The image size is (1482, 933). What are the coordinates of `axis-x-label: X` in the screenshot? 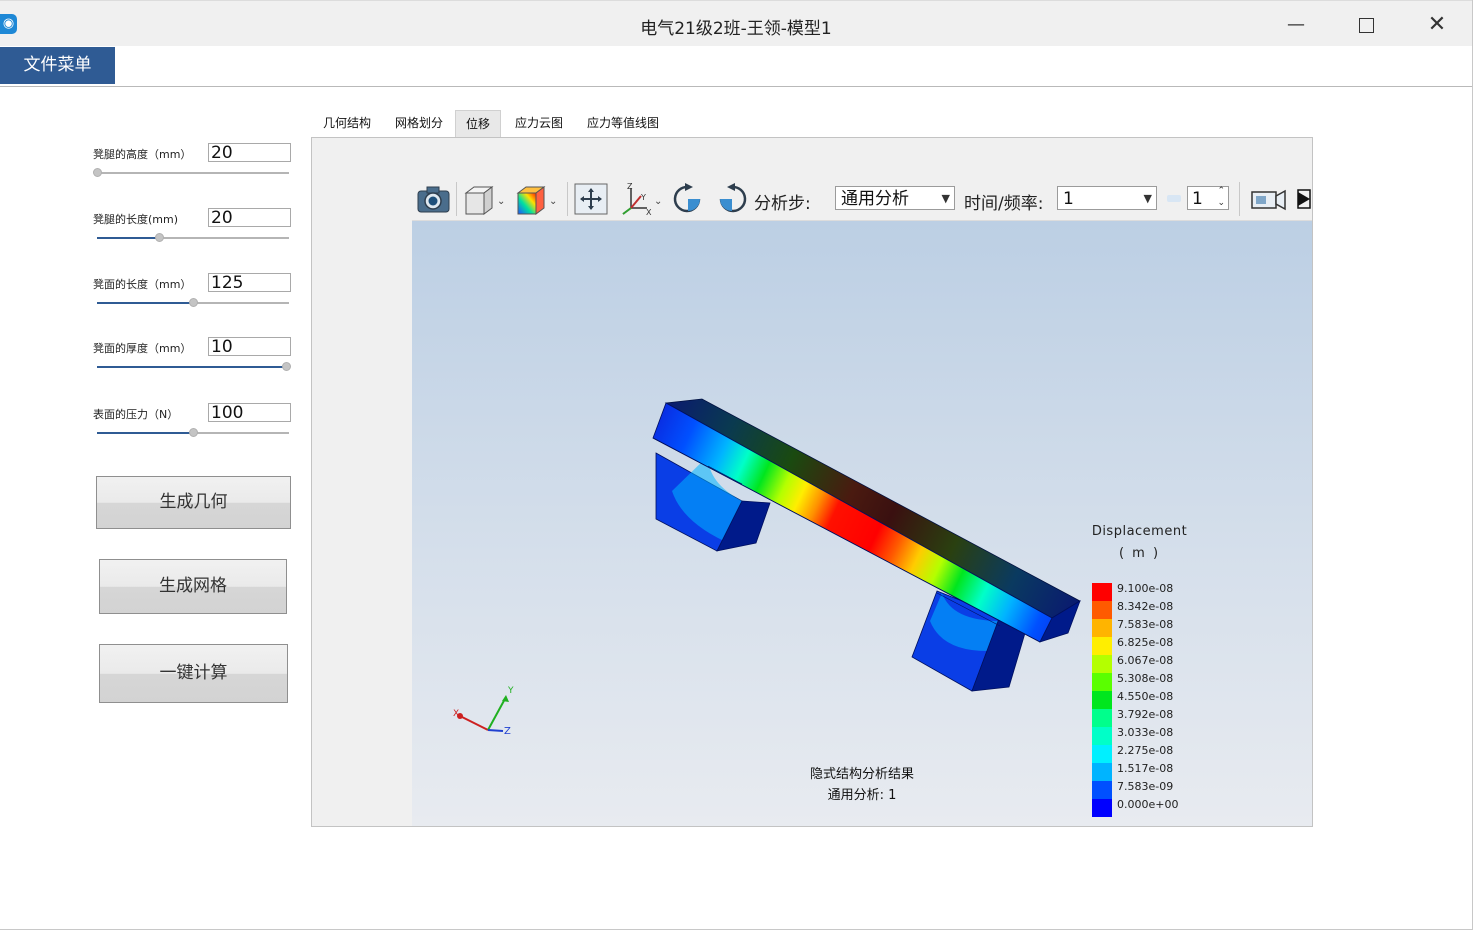 It's located at (456, 714).